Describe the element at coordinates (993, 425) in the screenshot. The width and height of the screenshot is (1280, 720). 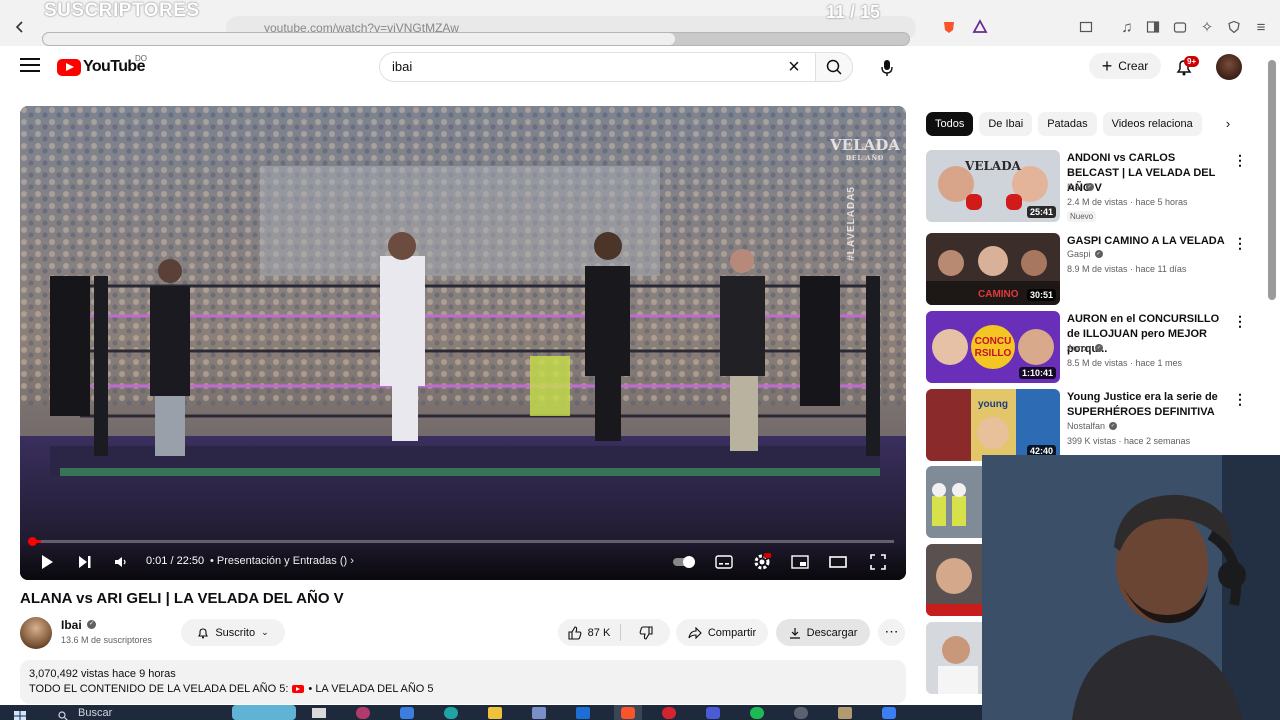
I see `video-thumbnail: young 42:40` at that location.